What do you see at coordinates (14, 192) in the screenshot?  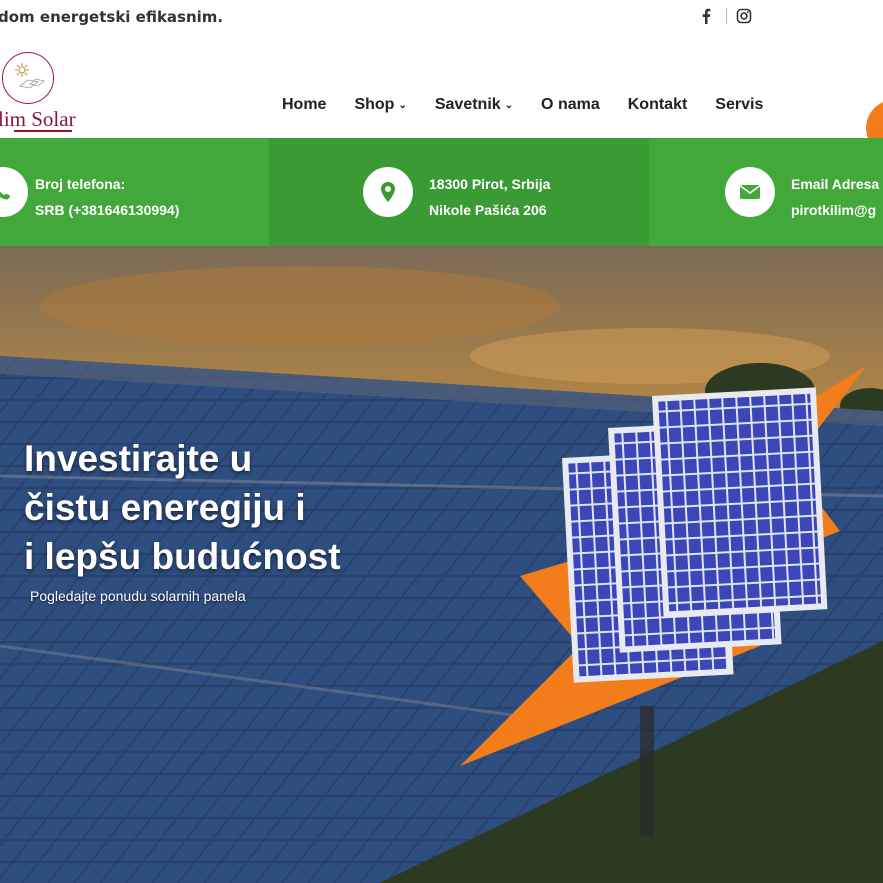 I see `phone-icon` at bounding box center [14, 192].